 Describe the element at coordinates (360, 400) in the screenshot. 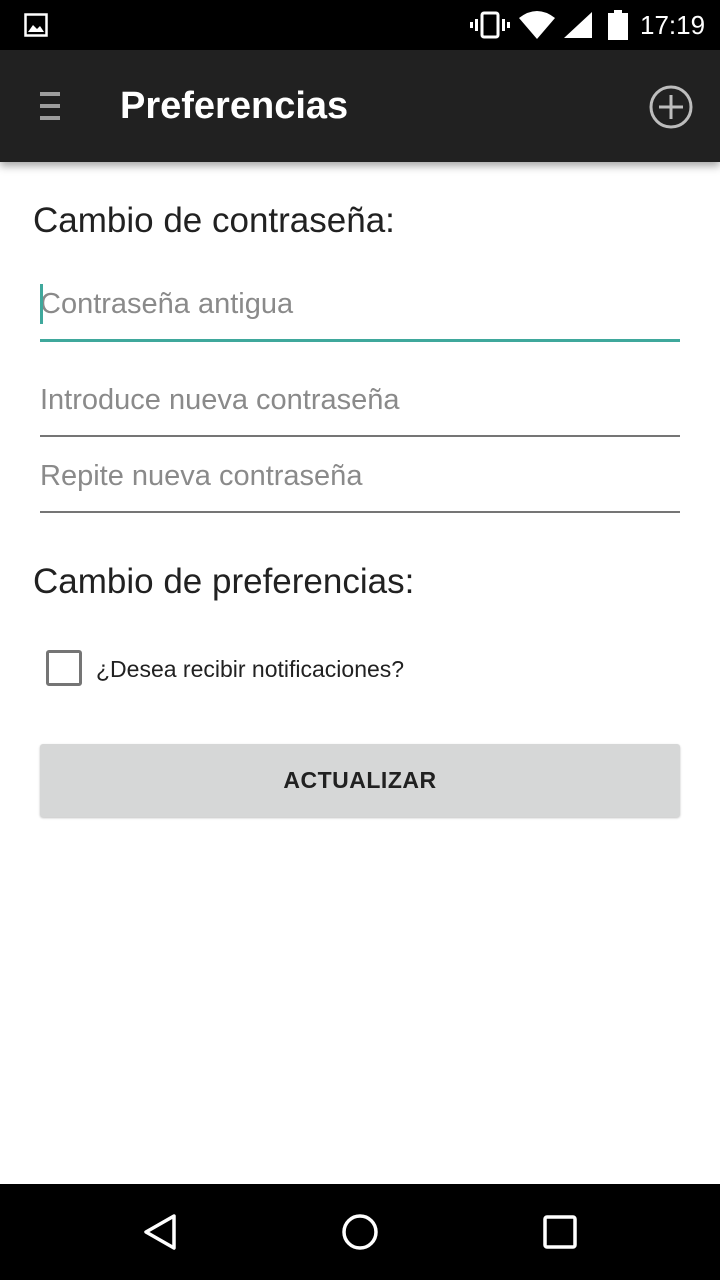

I see `new-password-field` at that location.